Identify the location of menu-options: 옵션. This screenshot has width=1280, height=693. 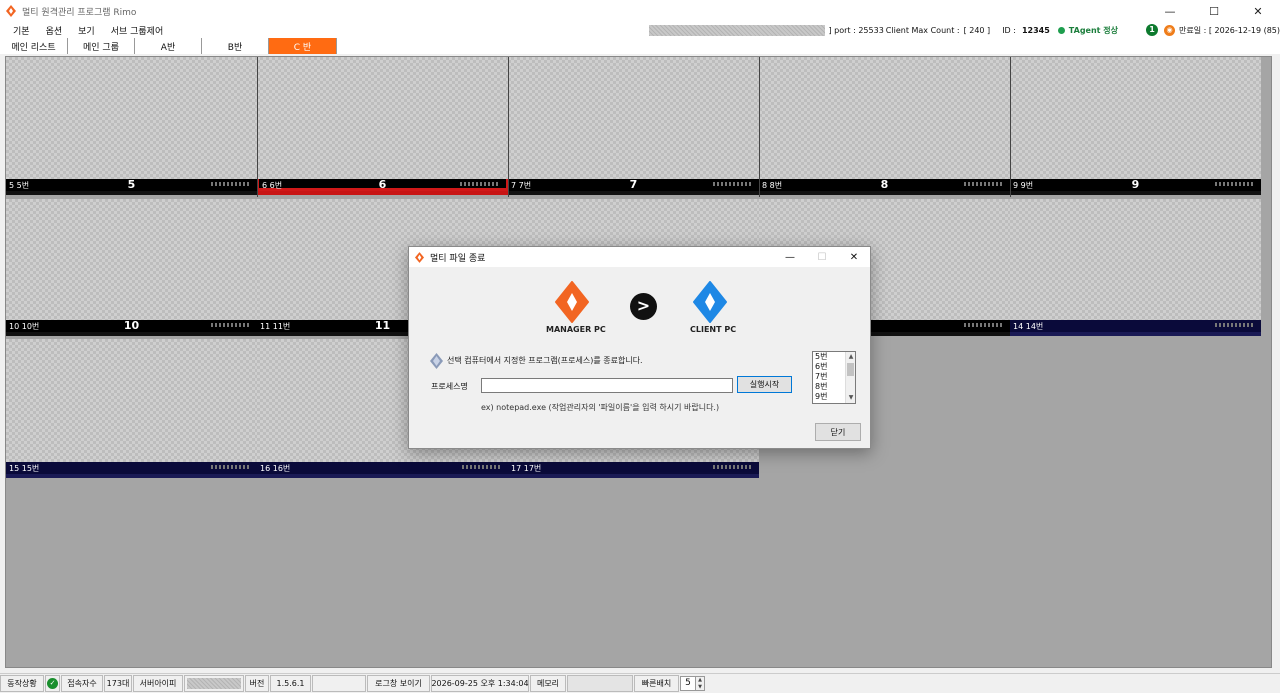
(54, 30).